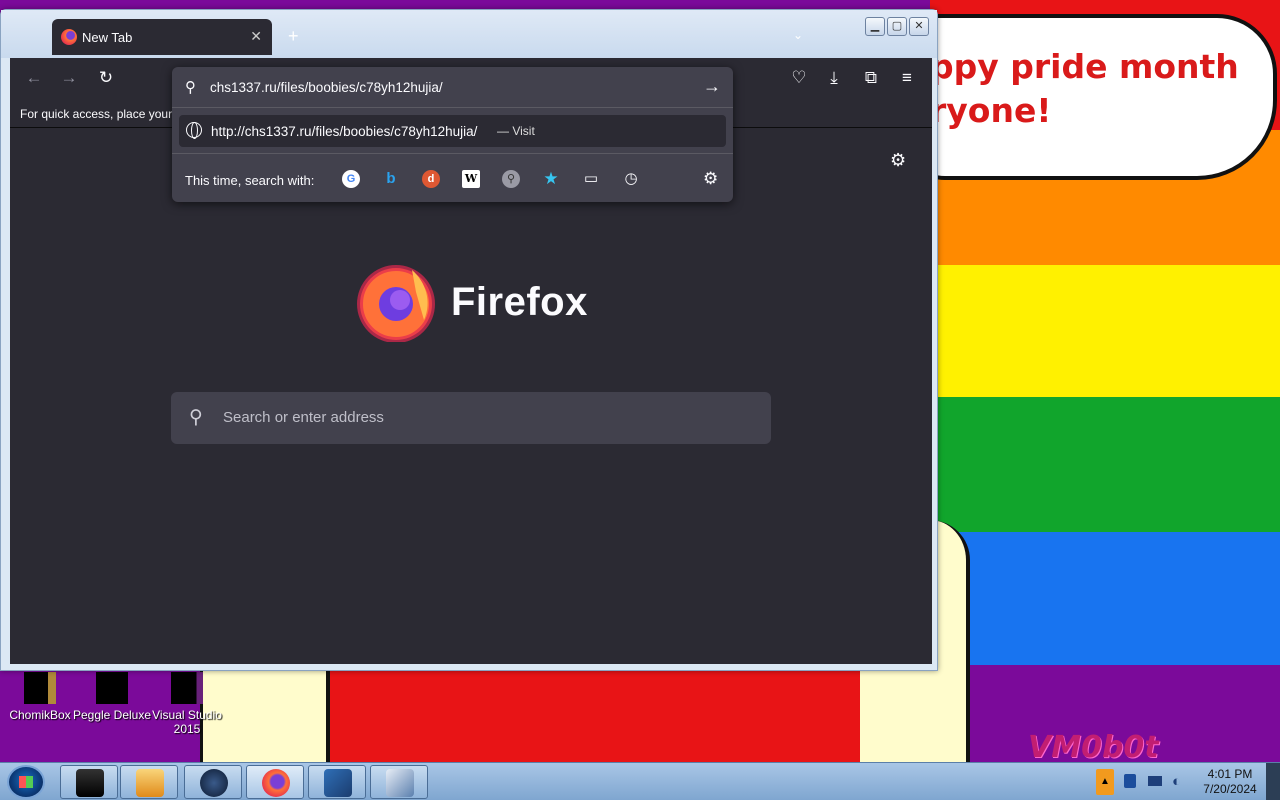 The width and height of the screenshot is (1280, 800). What do you see at coordinates (919, 26) in the screenshot?
I see `close-window-button: ✕` at bounding box center [919, 26].